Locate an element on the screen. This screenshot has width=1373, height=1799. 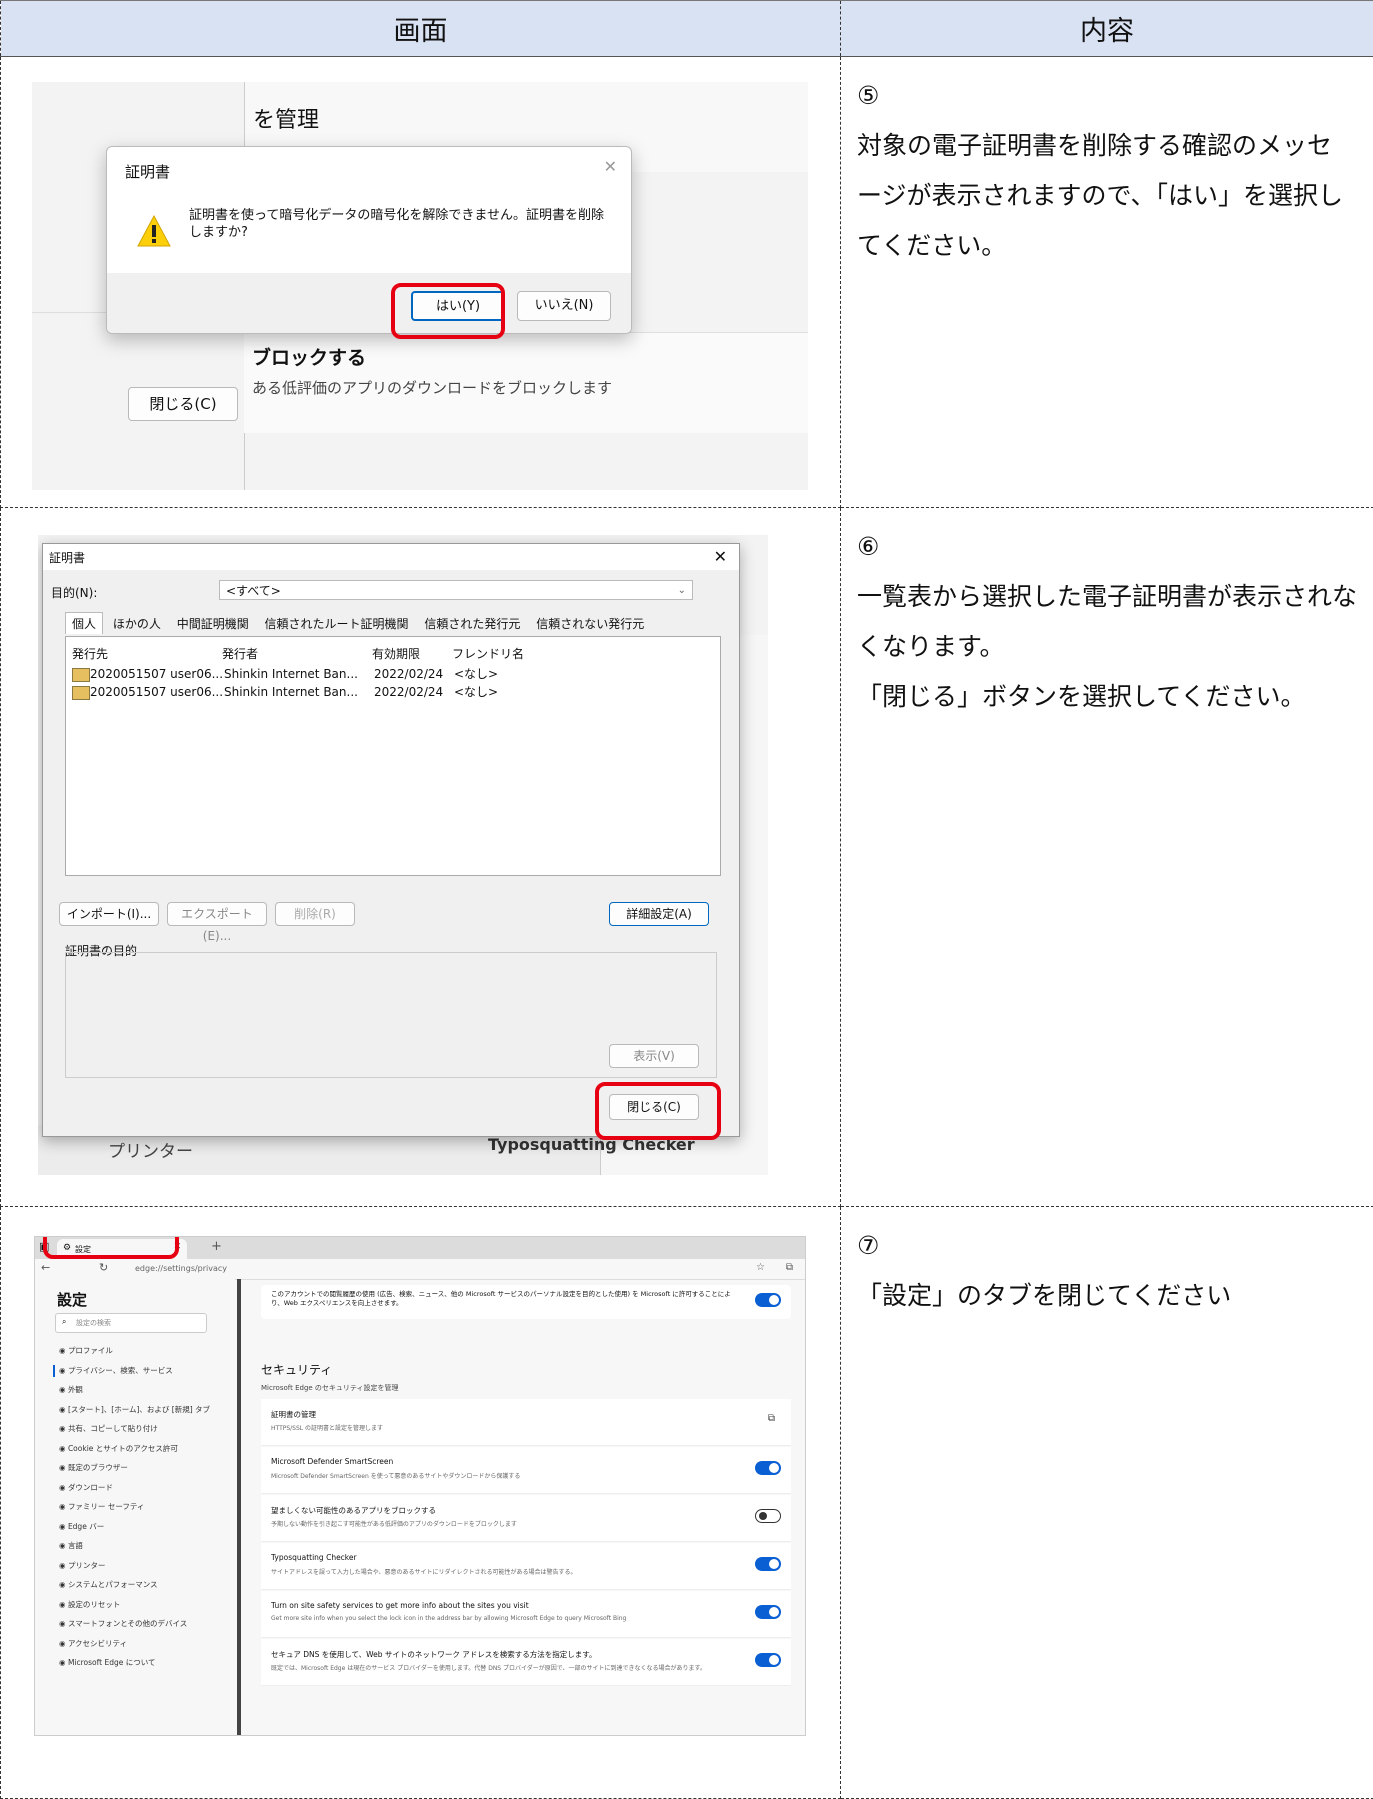
step-text-2: 「閉じる」ボタンを選択してください。 is located at coordinates (1107, 697).